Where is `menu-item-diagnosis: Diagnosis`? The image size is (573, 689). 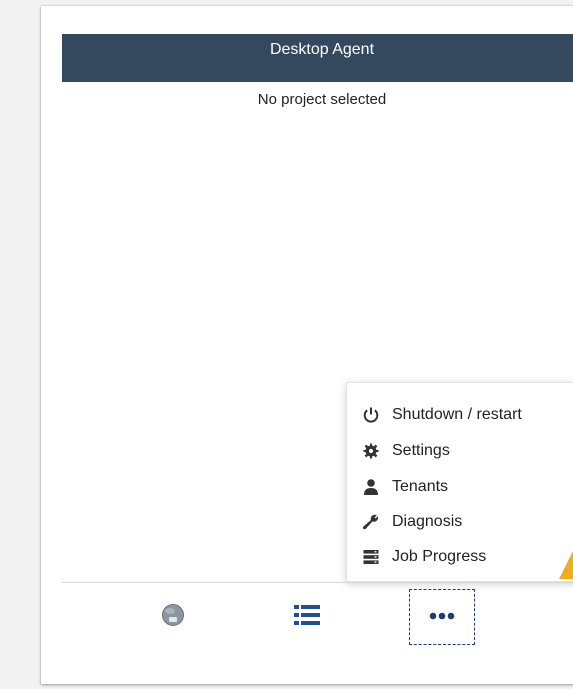 menu-item-diagnosis: Diagnosis is located at coordinates (460, 522).